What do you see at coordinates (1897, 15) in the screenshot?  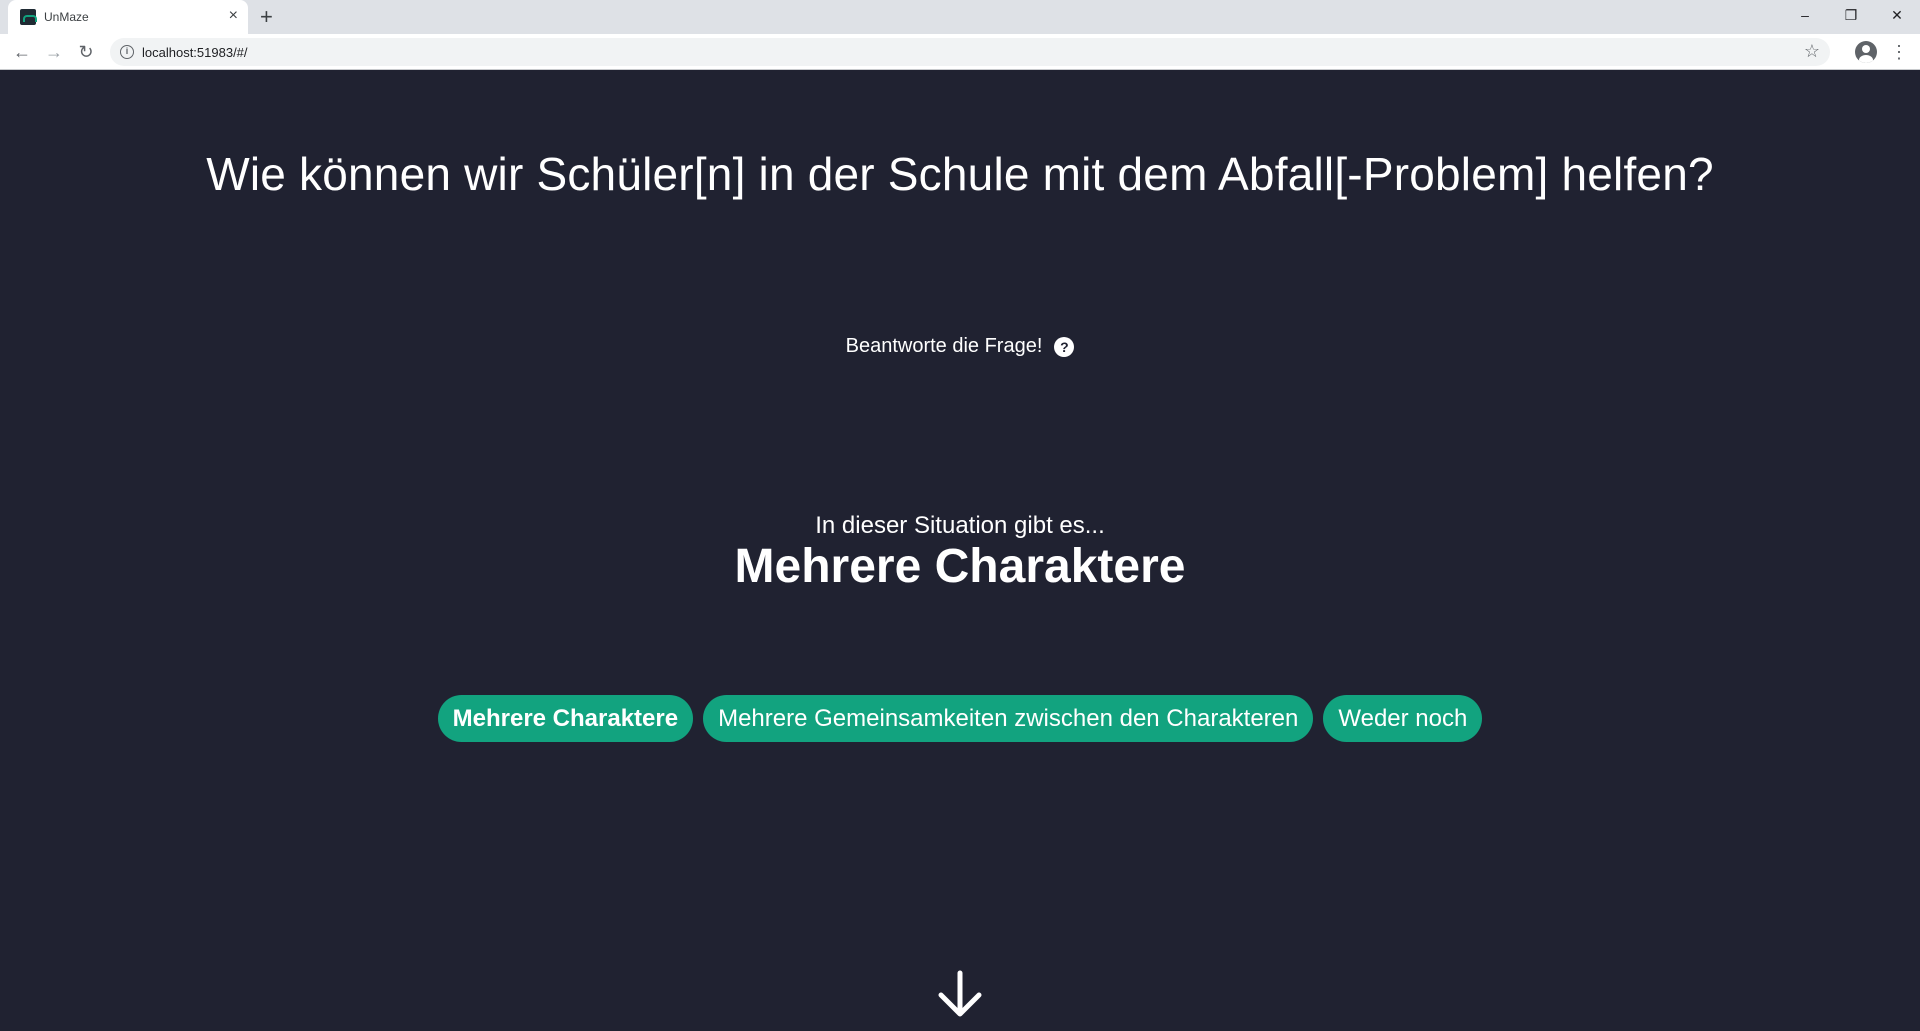 I see `close-window-button: ✕` at bounding box center [1897, 15].